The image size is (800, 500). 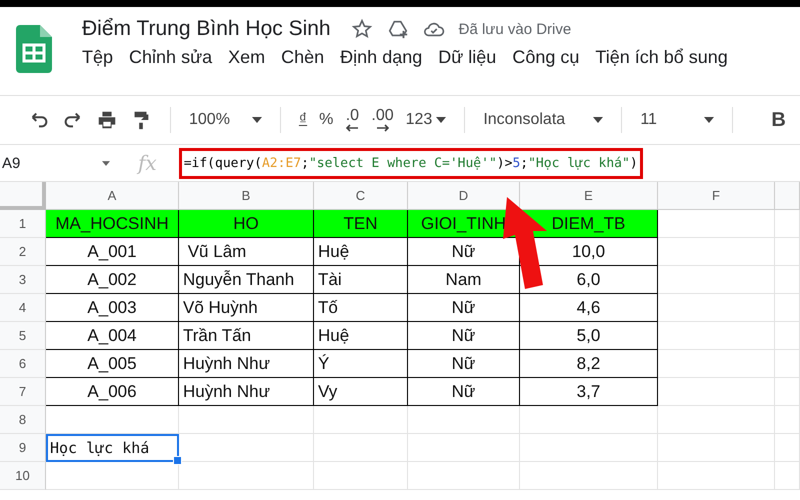 I want to click on row-header: 5, so click(x=23, y=336).